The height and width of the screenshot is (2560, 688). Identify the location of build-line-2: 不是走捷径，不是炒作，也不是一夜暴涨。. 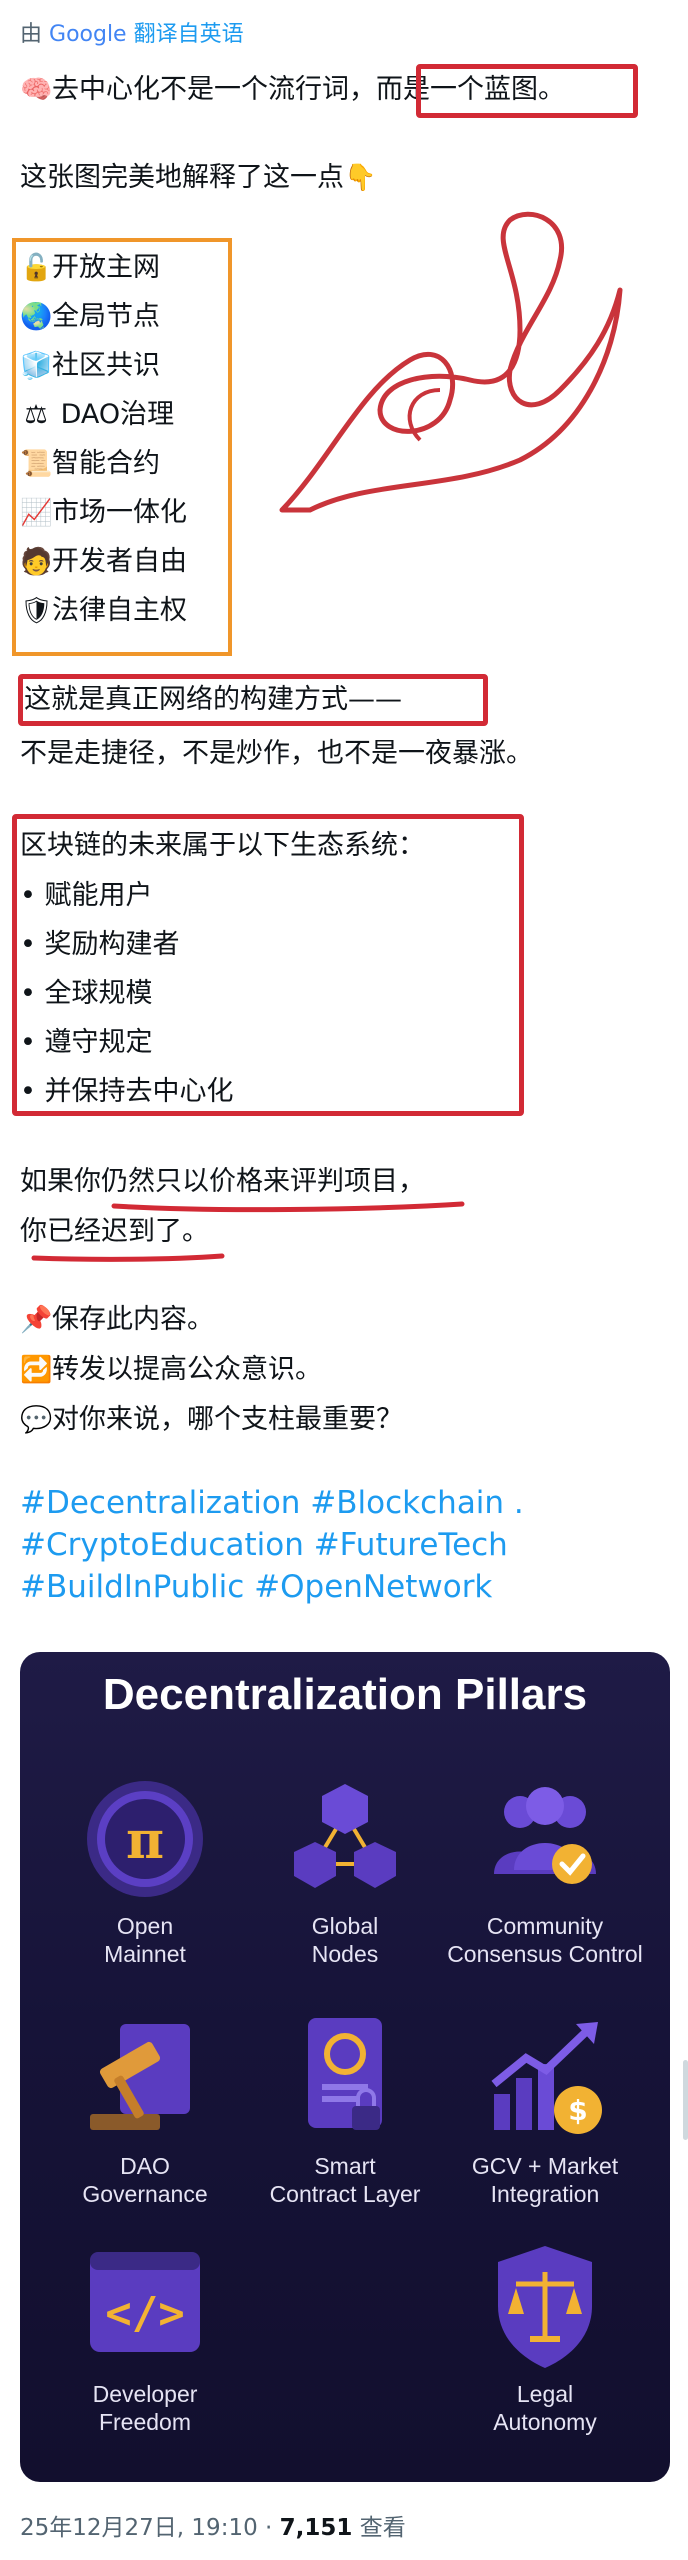
(276, 753).